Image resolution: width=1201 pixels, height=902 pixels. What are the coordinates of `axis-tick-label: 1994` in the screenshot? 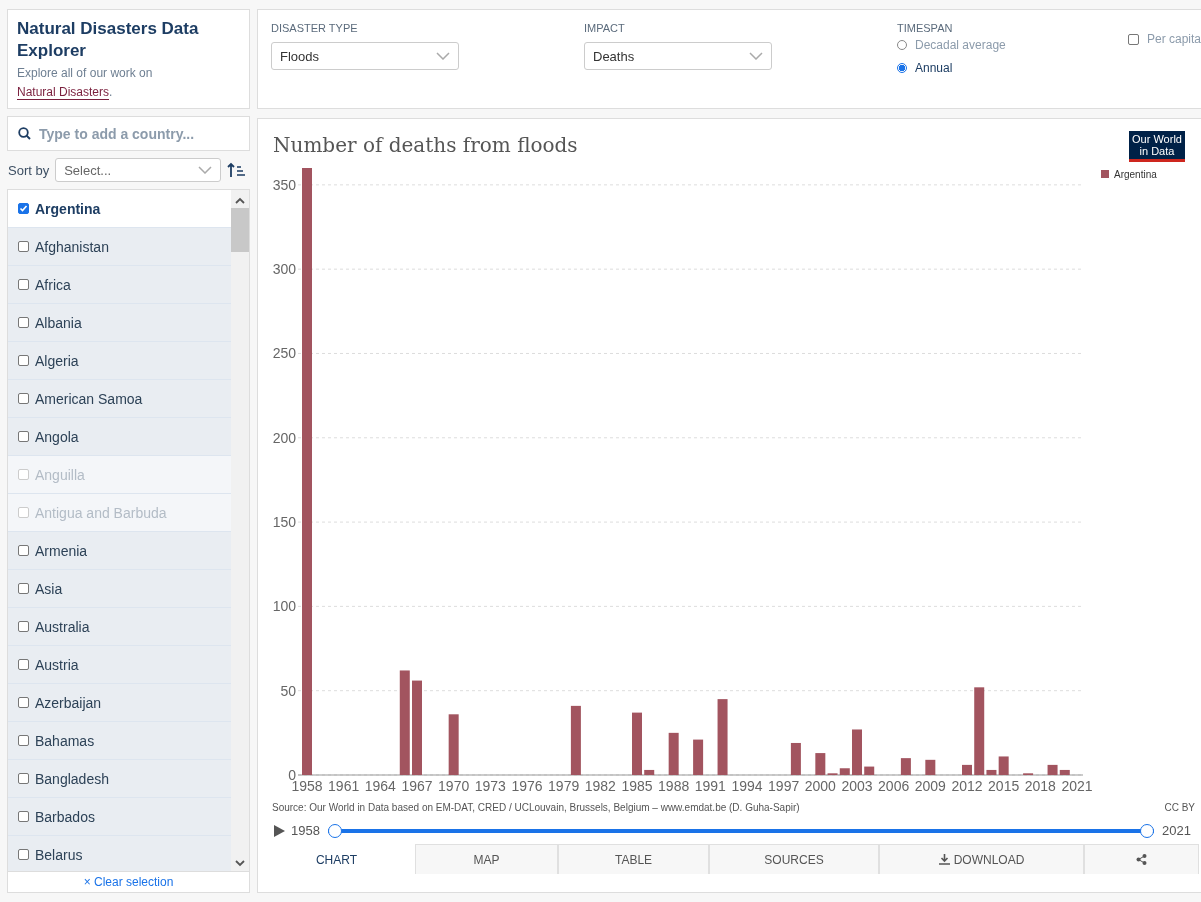 It's located at (747, 786).